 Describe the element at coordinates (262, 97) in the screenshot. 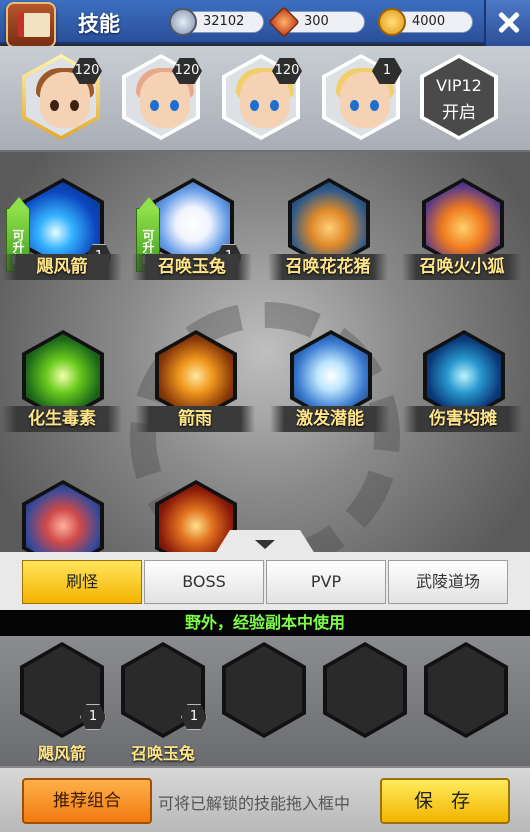

I see `hero-portrait-3: 120` at that location.